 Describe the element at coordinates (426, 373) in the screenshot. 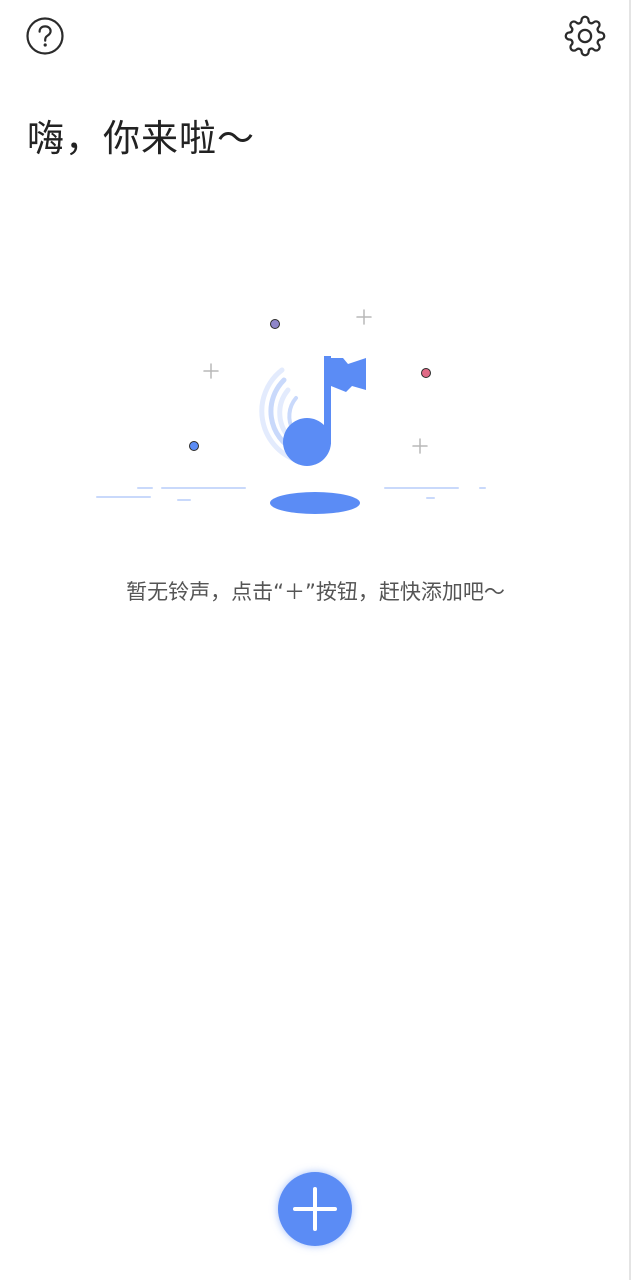

I see `pink-dot` at that location.